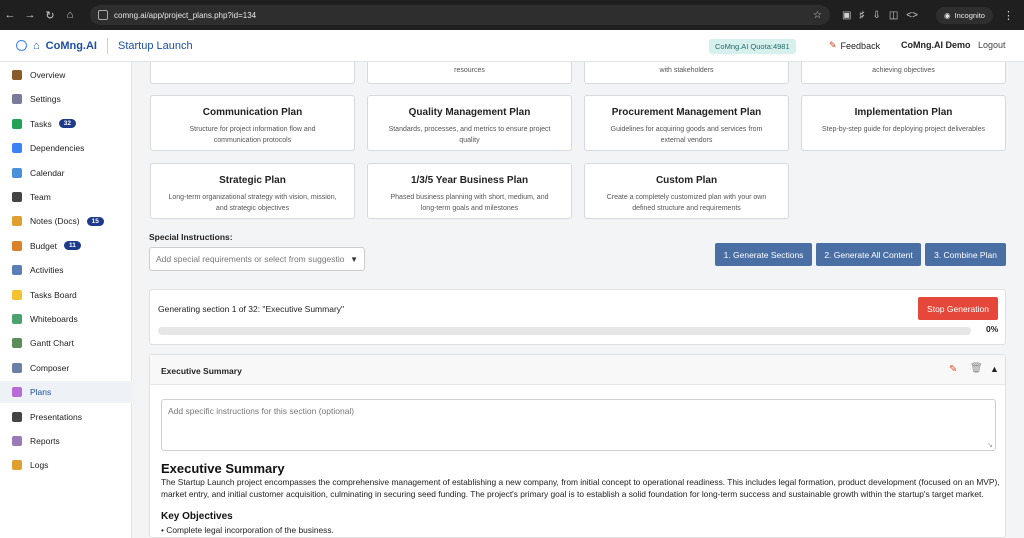 The image size is (1024, 538). I want to click on extensions-icon: ▣, so click(846, 15).